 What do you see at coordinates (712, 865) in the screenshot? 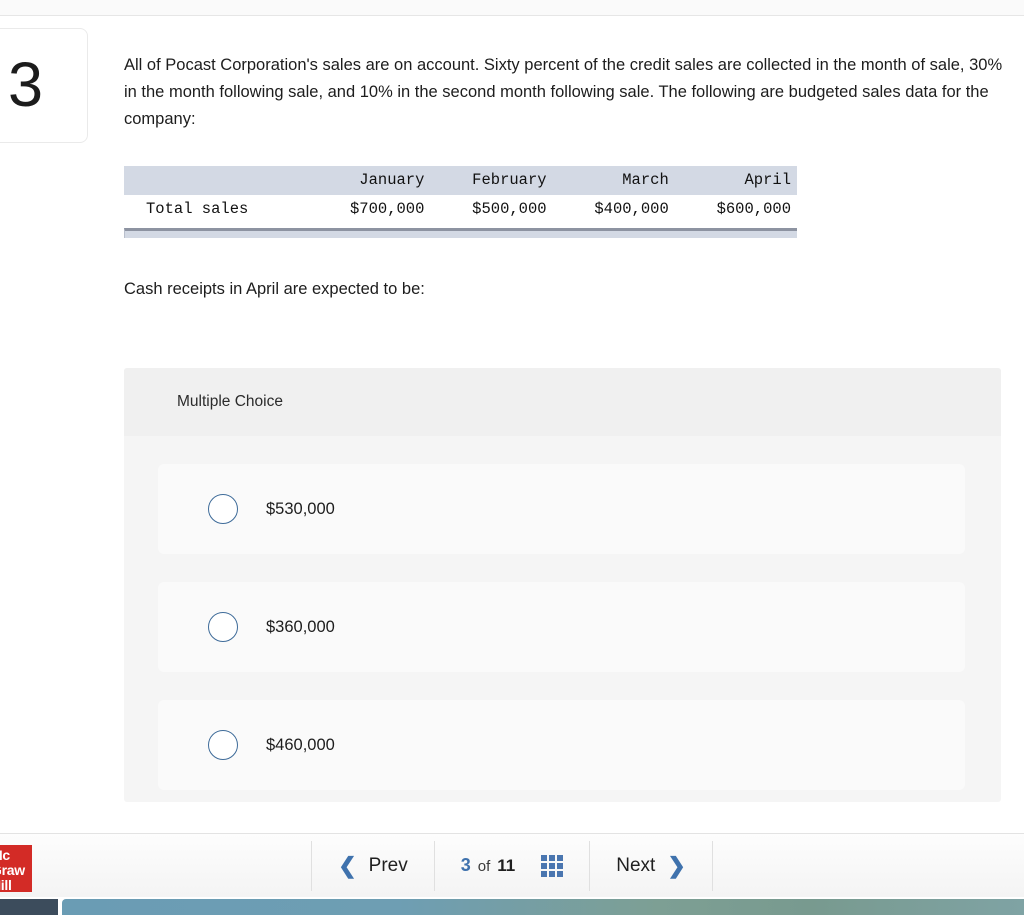
I see `nav-divider-right` at bounding box center [712, 865].